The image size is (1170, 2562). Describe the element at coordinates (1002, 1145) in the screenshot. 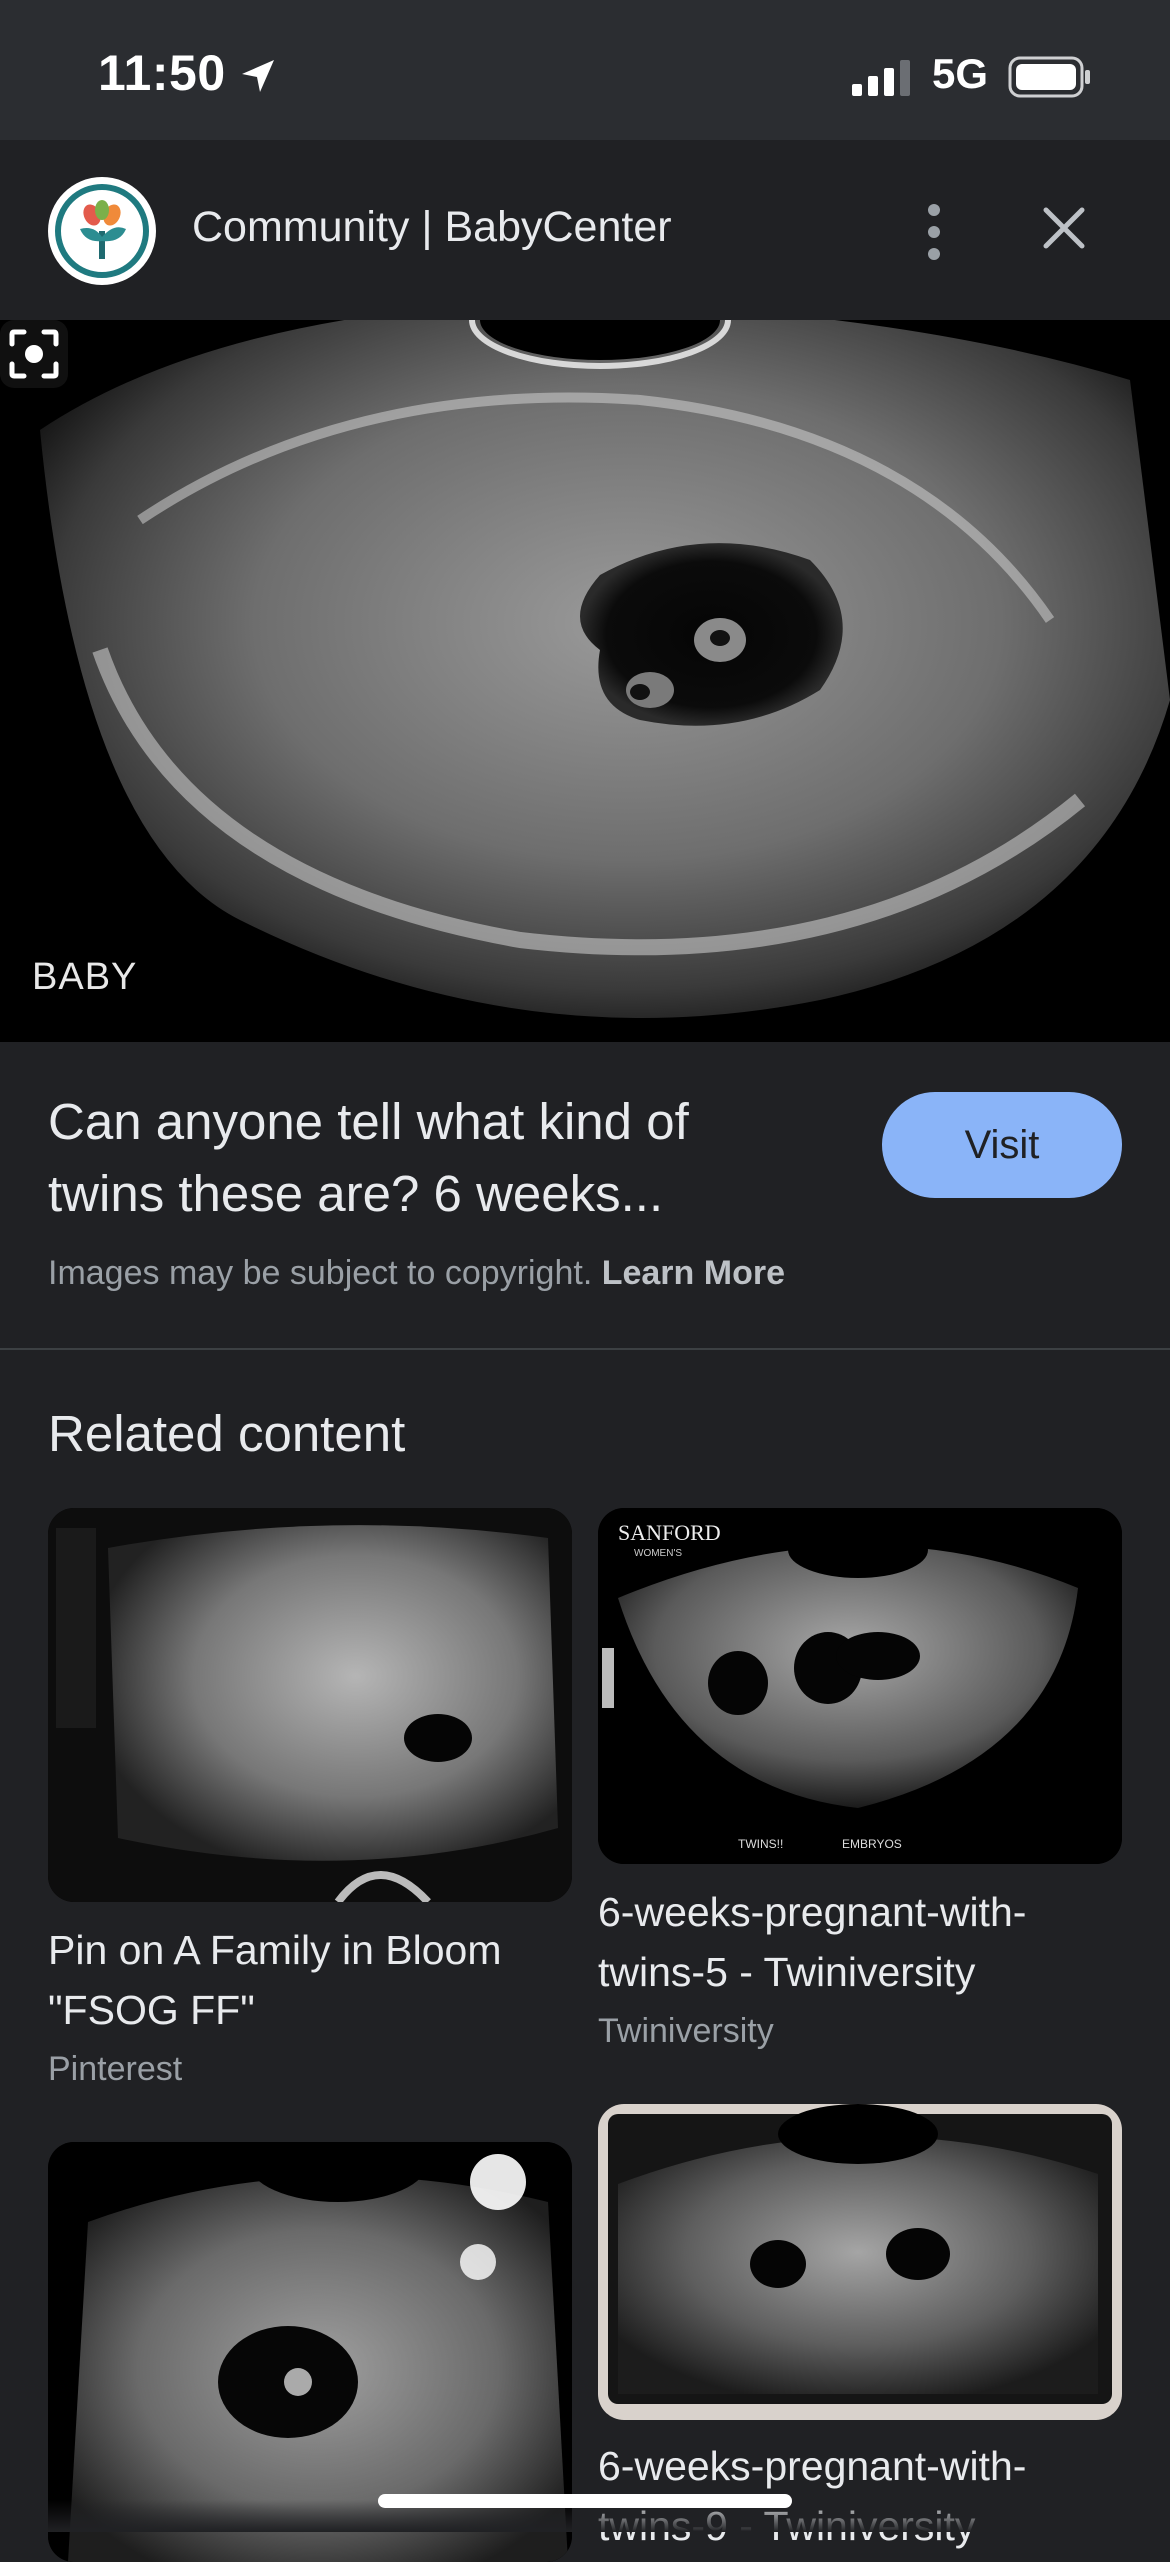

I see `visit-button: Visit` at that location.